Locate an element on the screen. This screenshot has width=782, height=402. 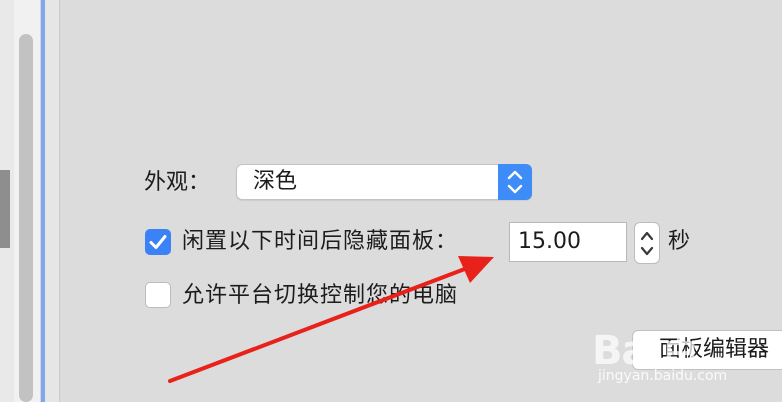
watermark-url: jingyan.baidu.com is located at coordinates (663, 376).